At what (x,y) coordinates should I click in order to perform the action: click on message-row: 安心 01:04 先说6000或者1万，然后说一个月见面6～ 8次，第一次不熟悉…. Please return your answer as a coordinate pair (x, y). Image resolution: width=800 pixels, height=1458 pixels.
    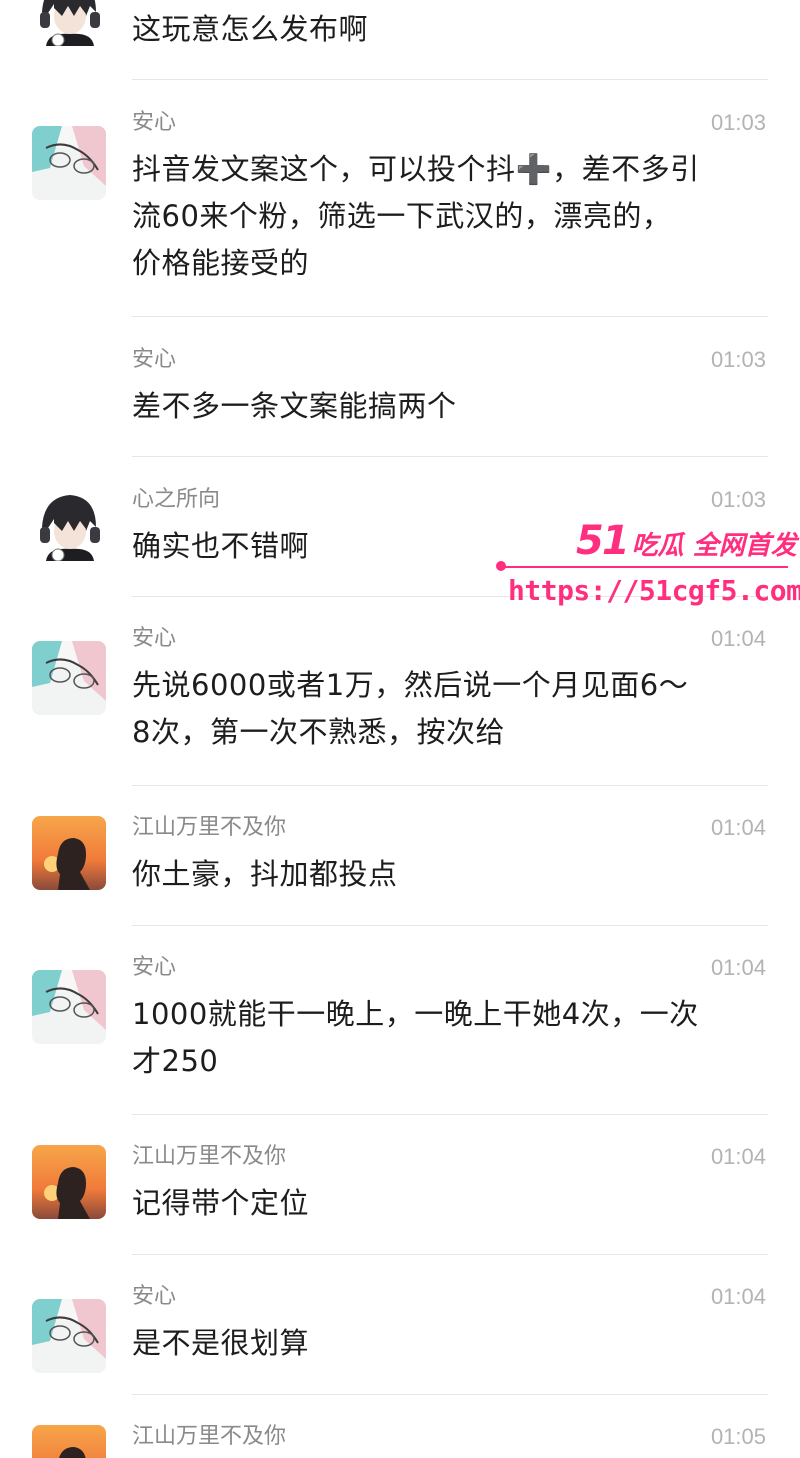
    Looking at the image, I should click on (400, 691).